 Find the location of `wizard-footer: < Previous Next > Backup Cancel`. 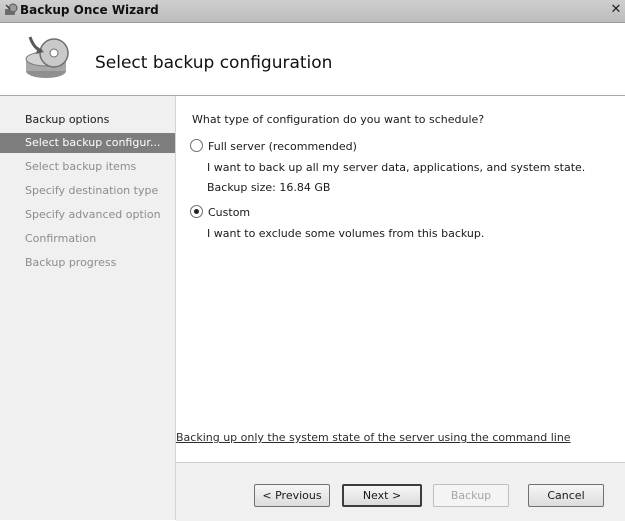

wizard-footer: < Previous Next > Backup Cancel is located at coordinates (400, 491).